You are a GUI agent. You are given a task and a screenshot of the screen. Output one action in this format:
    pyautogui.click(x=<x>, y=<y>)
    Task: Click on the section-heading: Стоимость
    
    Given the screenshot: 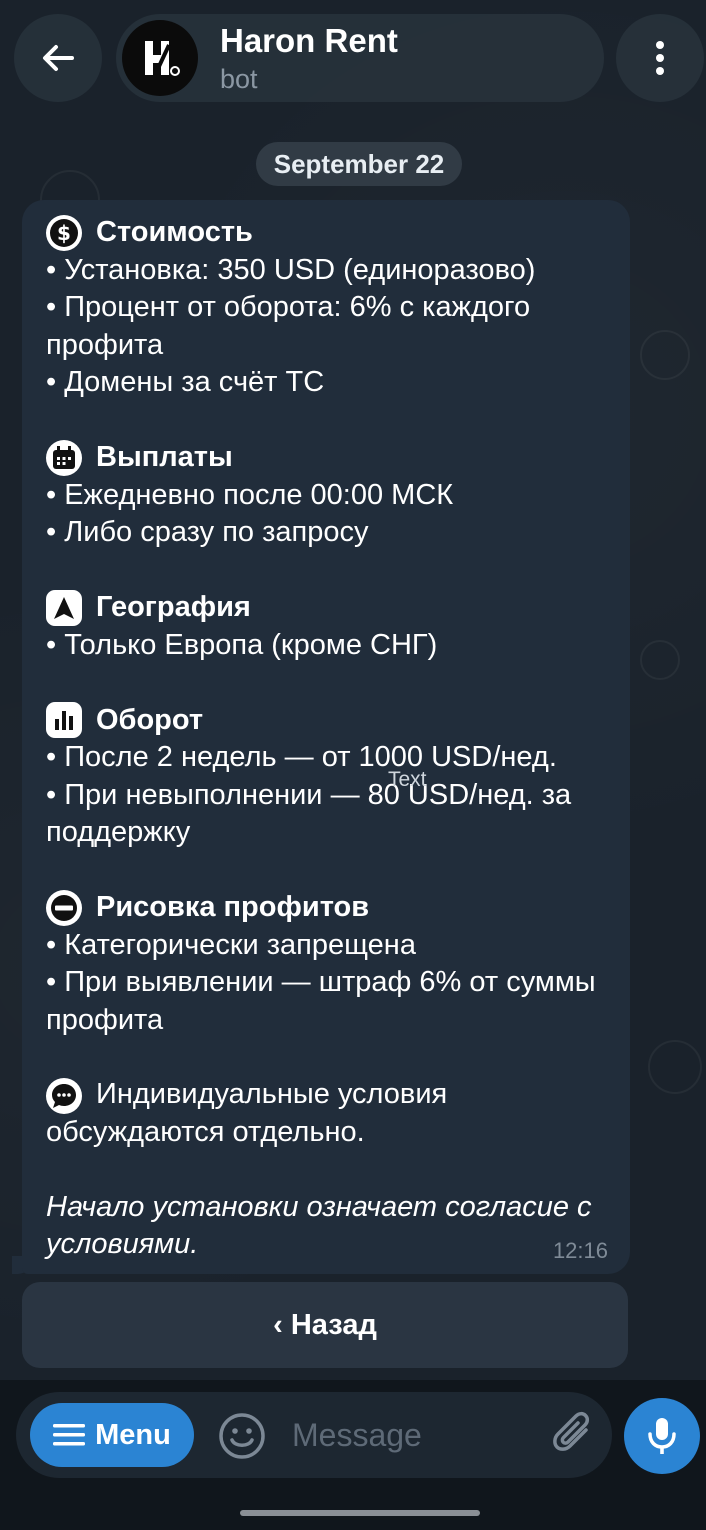 What is the action you would take?
    pyautogui.click(x=174, y=232)
    